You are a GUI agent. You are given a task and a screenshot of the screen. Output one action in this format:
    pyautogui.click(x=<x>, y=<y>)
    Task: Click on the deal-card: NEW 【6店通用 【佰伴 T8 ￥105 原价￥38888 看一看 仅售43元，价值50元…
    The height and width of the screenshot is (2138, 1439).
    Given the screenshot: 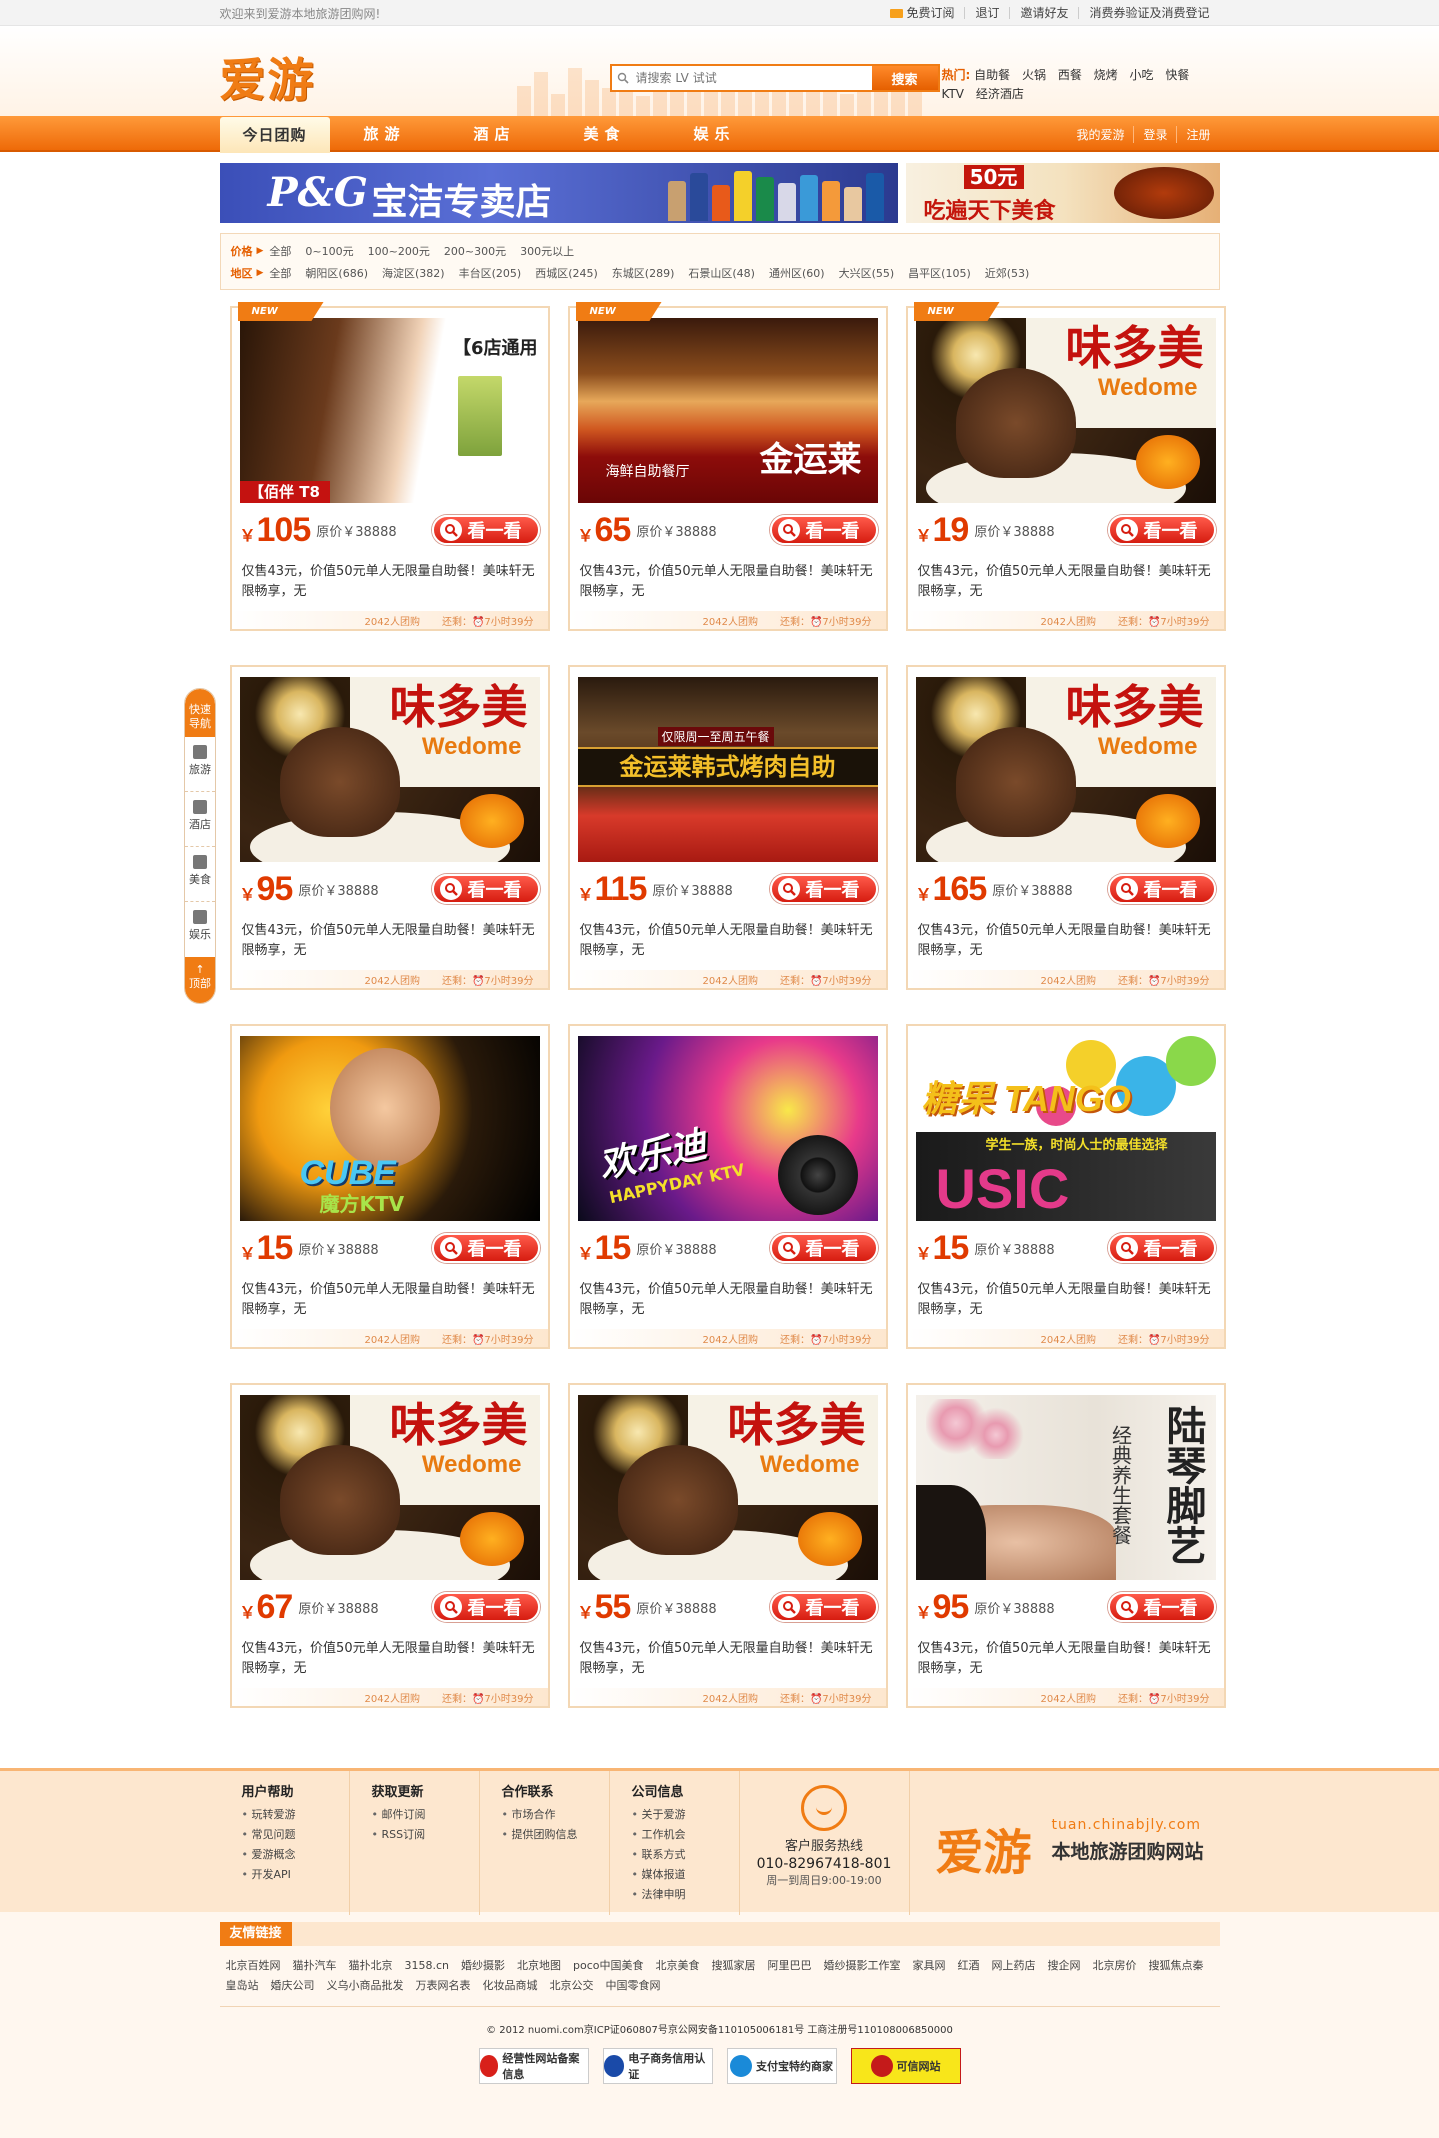 What is the action you would take?
    pyautogui.click(x=389, y=466)
    